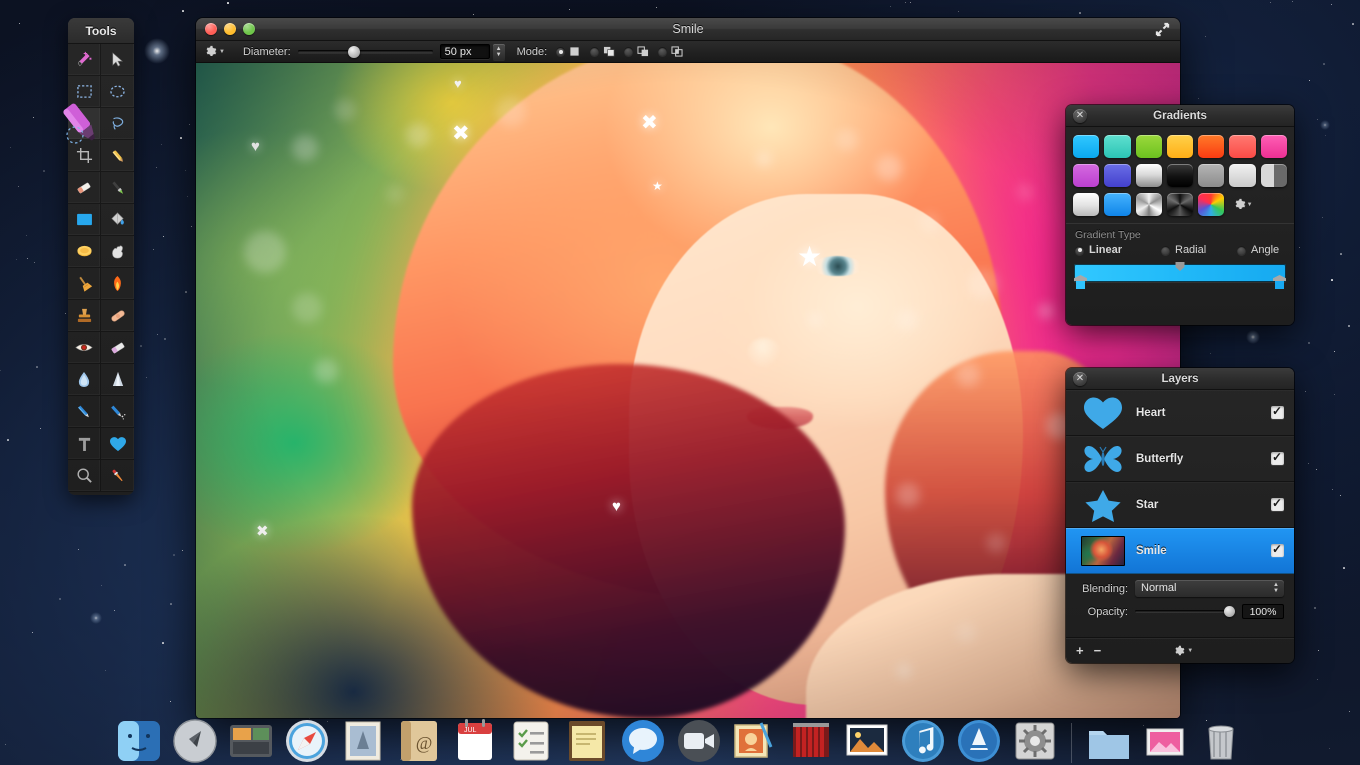 The height and width of the screenshot is (765, 1360). Describe the element at coordinates (84, 444) in the screenshot. I see `text-tool` at that location.